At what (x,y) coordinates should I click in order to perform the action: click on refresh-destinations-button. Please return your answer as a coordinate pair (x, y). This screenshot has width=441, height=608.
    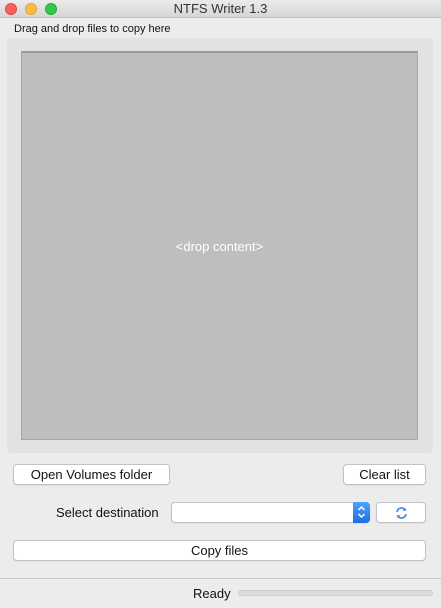
    Looking at the image, I should click on (401, 512).